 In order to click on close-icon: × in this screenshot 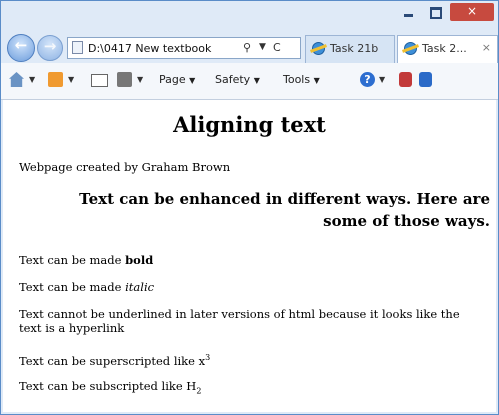, I will do `click(472, 11)`.